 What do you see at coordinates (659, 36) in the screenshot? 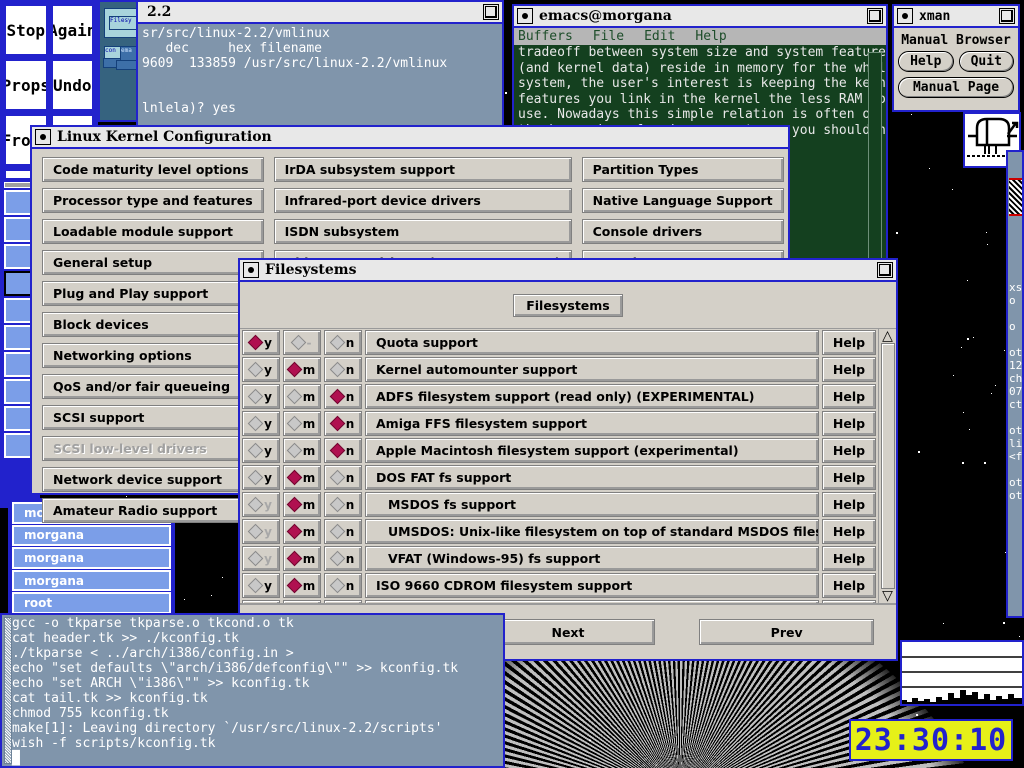
I see `menu-edit: Edit` at bounding box center [659, 36].